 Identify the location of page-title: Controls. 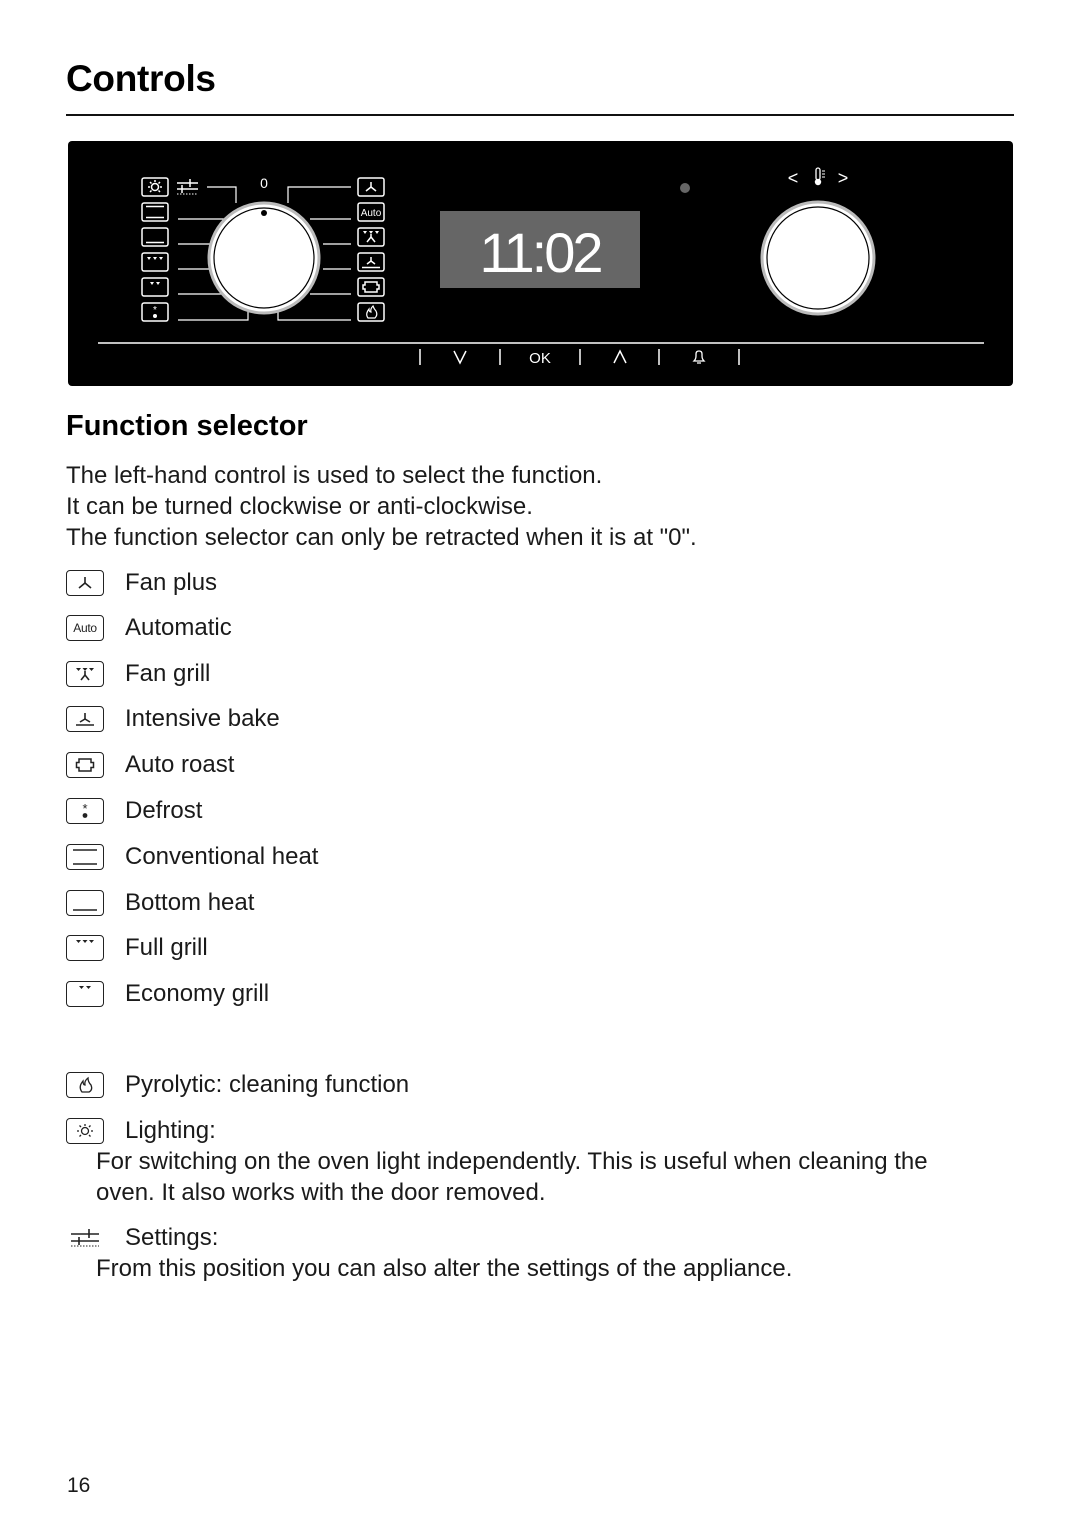
(141, 78).